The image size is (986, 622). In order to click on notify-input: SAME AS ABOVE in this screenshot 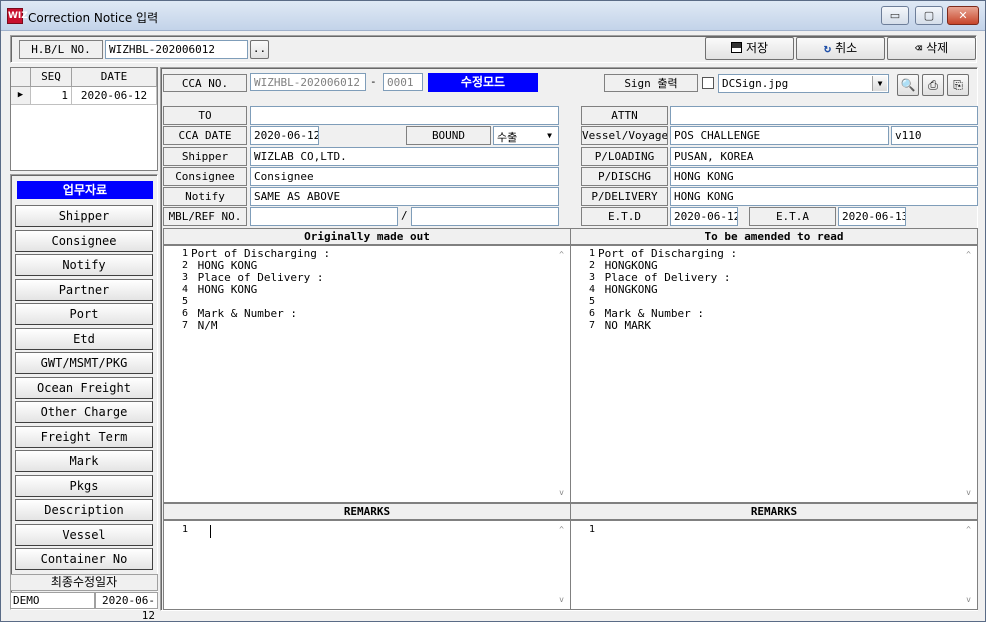, I will do `click(404, 196)`.